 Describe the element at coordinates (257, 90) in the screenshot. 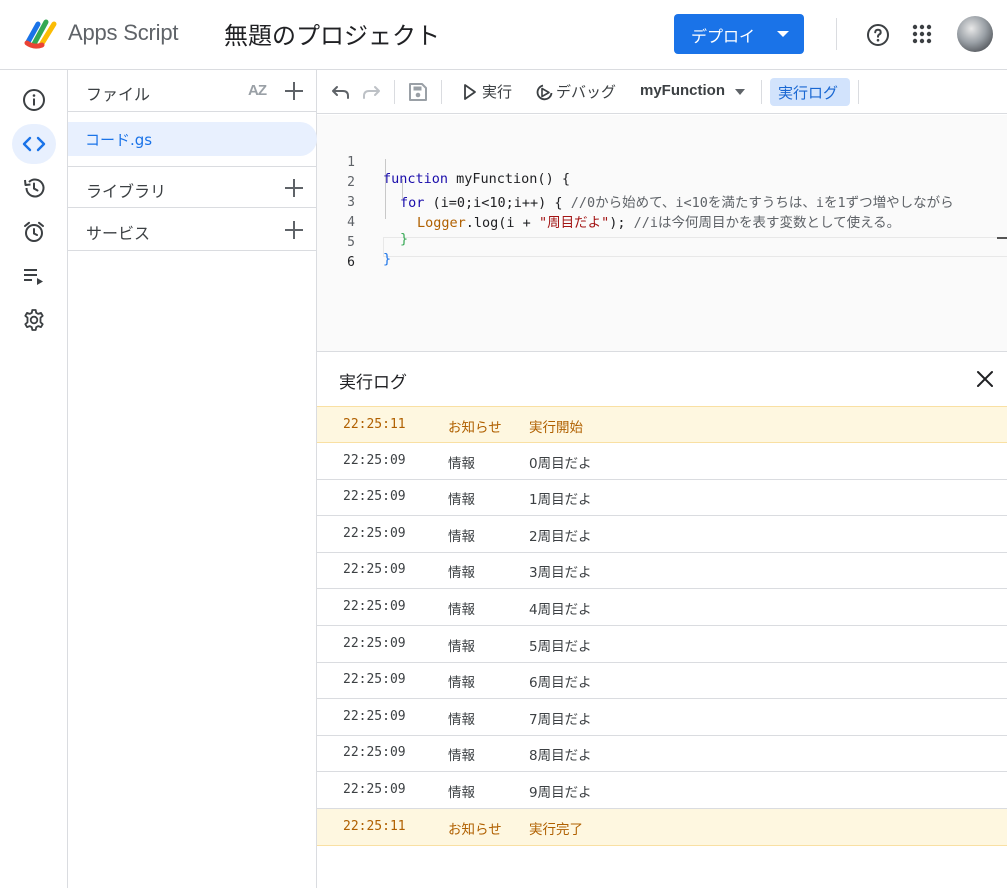

I see `sort-az-icon: AZ` at that location.